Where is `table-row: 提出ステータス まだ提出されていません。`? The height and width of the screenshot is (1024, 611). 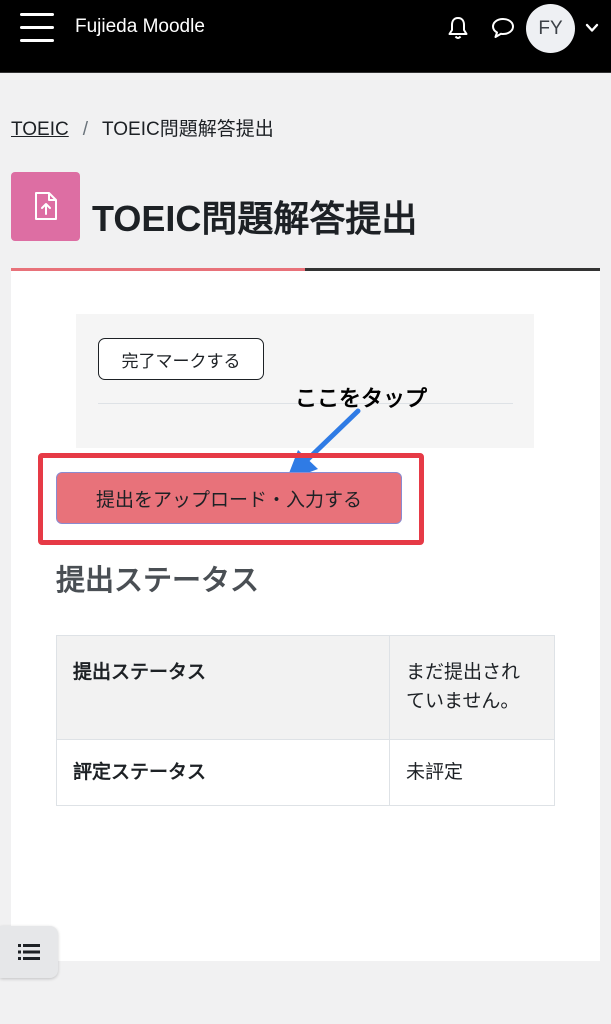
table-row: 提出ステータス まだ提出されていません。 is located at coordinates (305, 687).